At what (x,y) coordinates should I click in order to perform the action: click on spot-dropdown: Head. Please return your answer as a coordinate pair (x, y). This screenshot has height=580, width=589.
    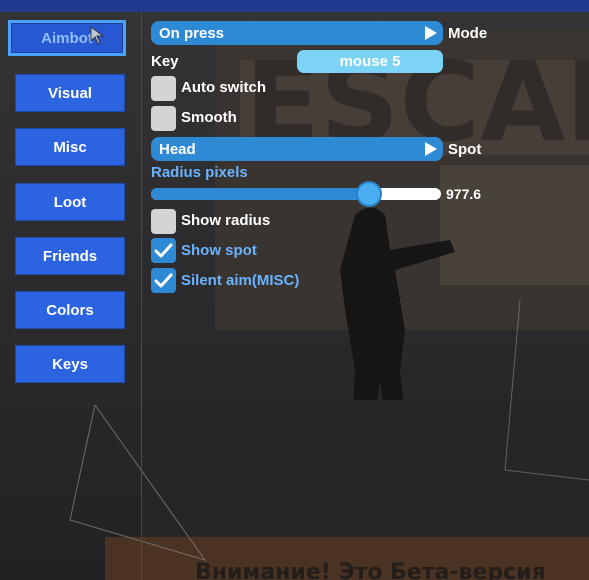
    Looking at the image, I should click on (297, 149).